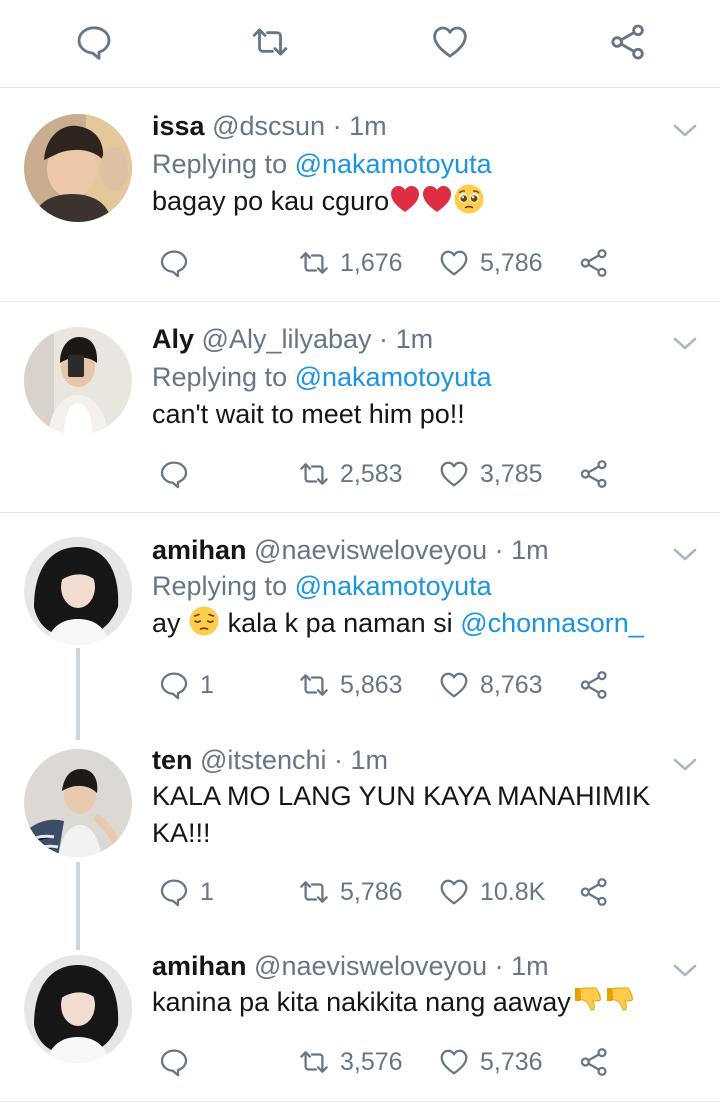 The image size is (720, 1114). I want to click on like-button: 5,736, so click(490, 1062).